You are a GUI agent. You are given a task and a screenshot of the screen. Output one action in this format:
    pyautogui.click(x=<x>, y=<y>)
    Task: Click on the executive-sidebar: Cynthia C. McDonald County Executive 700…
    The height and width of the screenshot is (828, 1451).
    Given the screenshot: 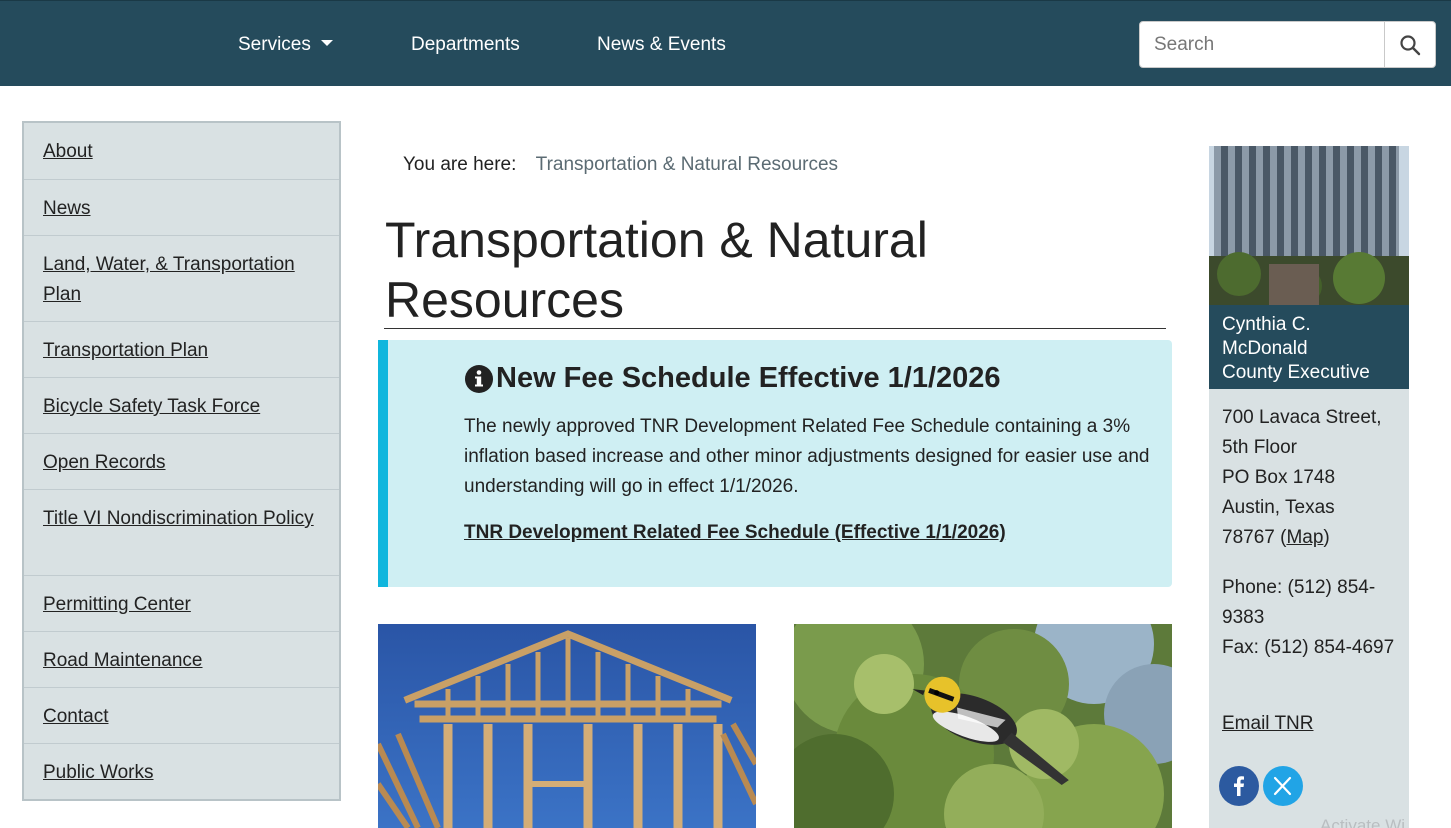 What is the action you would take?
    pyautogui.click(x=1309, y=487)
    